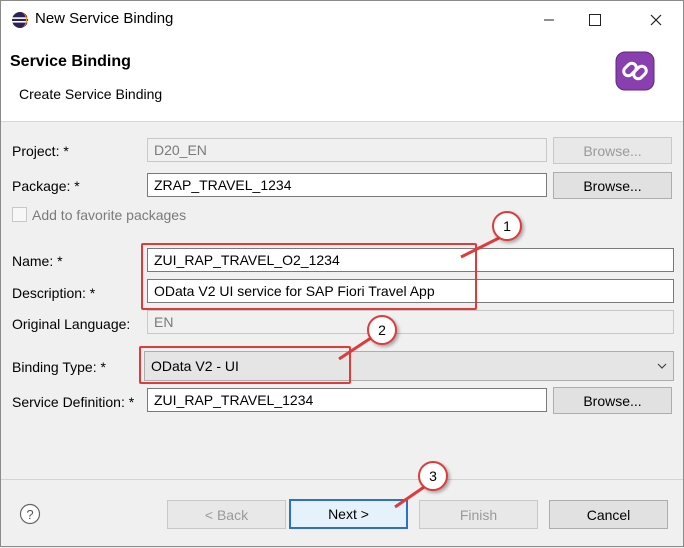 This screenshot has width=684, height=548. What do you see at coordinates (382, 330) in the screenshot?
I see `callout-badge-2: 2` at bounding box center [382, 330].